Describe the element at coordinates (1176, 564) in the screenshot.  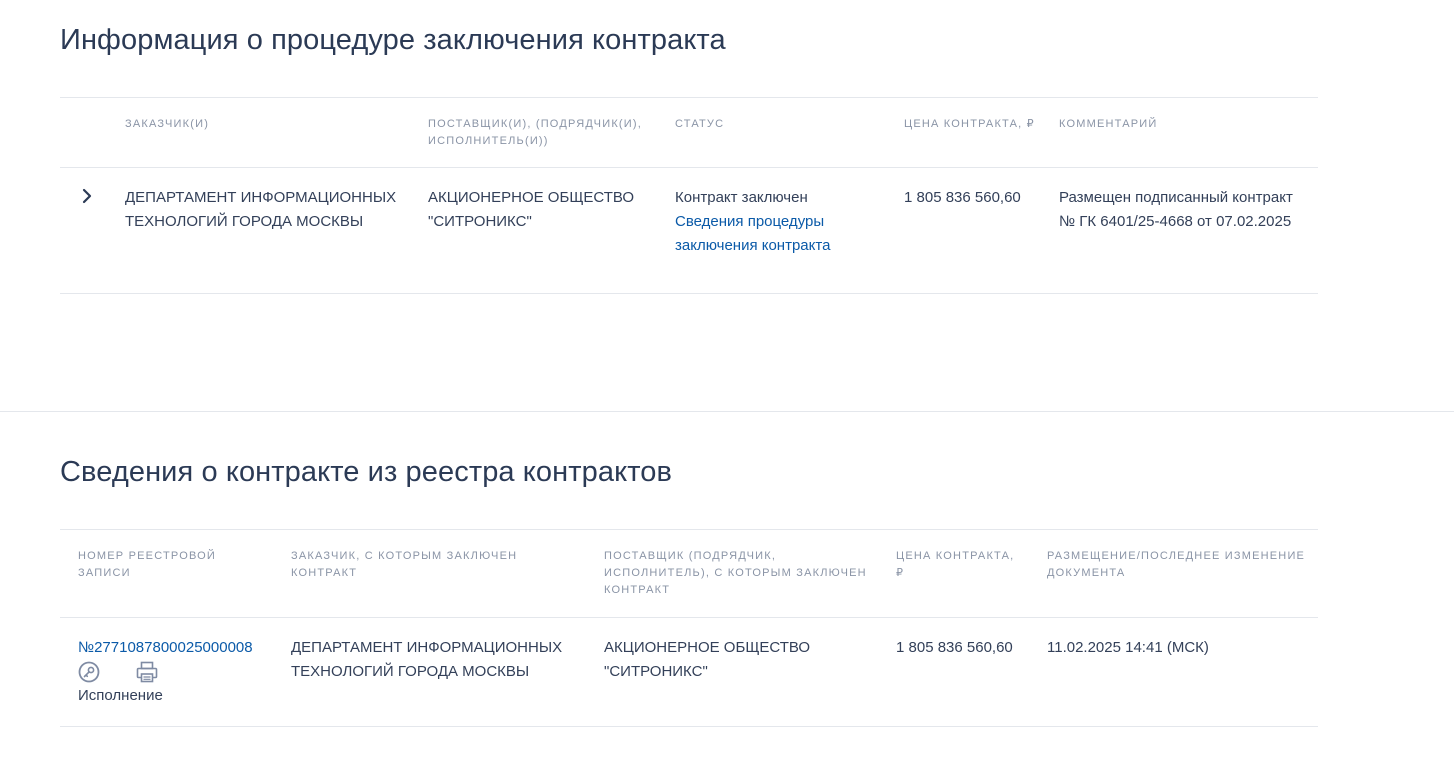
I see `header-placement: РАЗМЕЩЕНИЕ/ПОСЛЕДНЕЕ ИЗМЕНЕНИЕ ДОКУМЕНТА` at that location.